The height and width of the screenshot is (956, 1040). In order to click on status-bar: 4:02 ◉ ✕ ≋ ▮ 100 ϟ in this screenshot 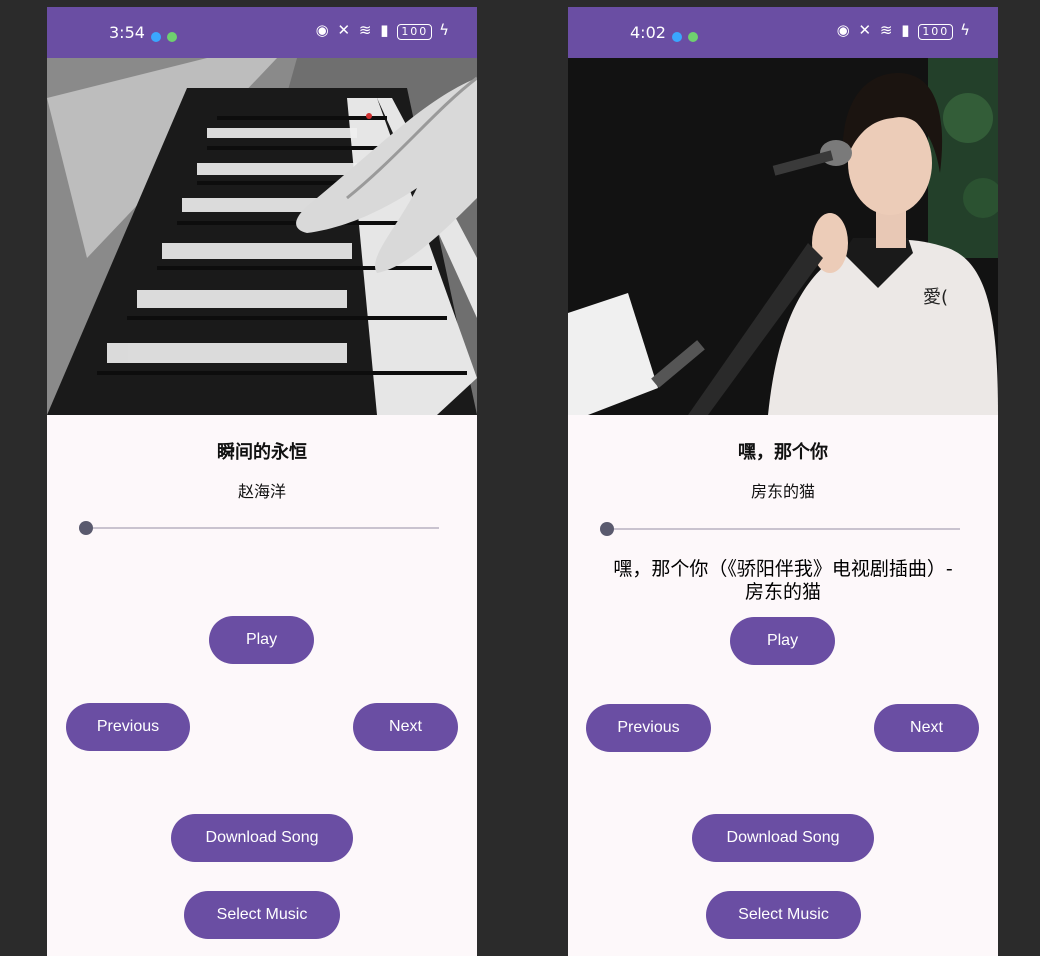, I will do `click(783, 32)`.